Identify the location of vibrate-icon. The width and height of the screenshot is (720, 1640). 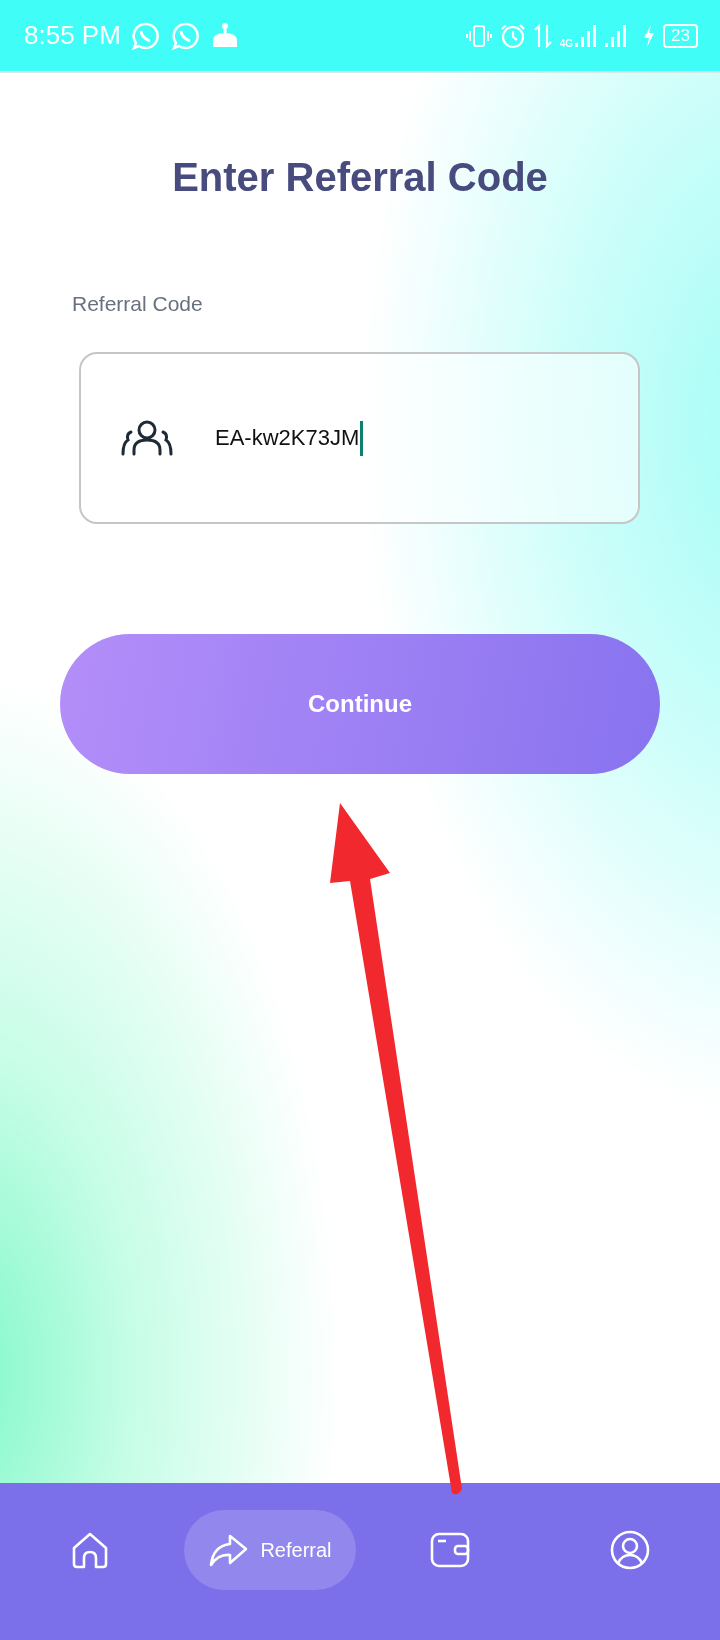
(478, 35).